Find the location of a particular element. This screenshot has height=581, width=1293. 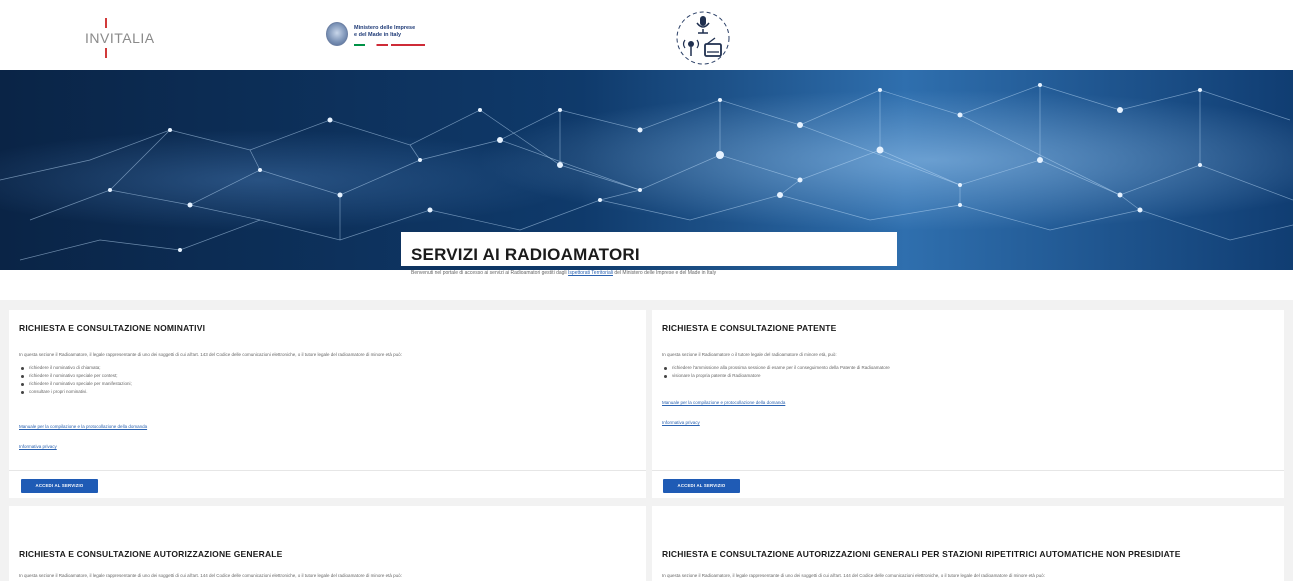

invitalia-logo-bar-bottom is located at coordinates (106, 53).